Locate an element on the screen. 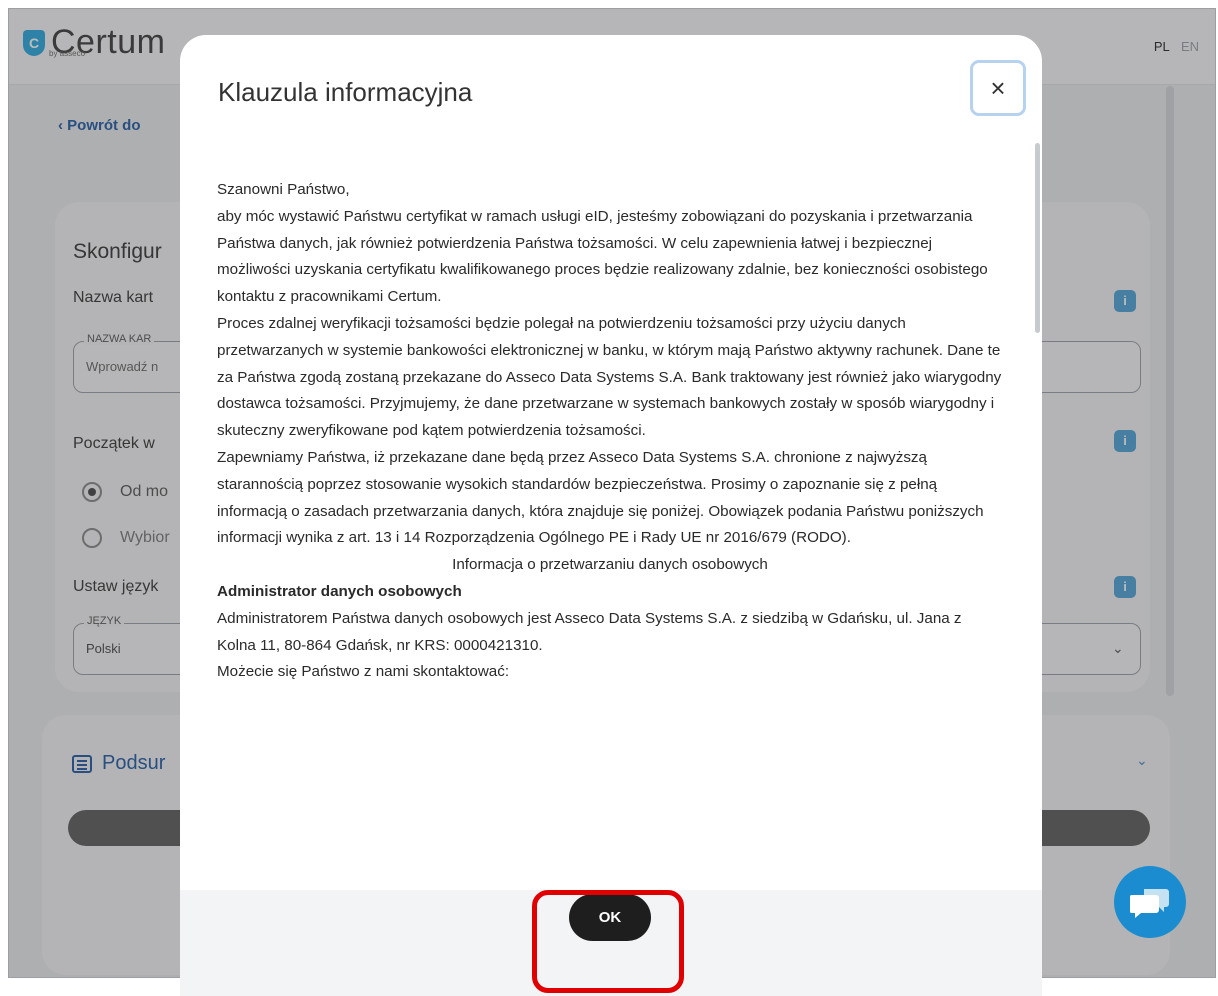 This screenshot has width=1218, height=996. chat-icon is located at coordinates (1149, 903).